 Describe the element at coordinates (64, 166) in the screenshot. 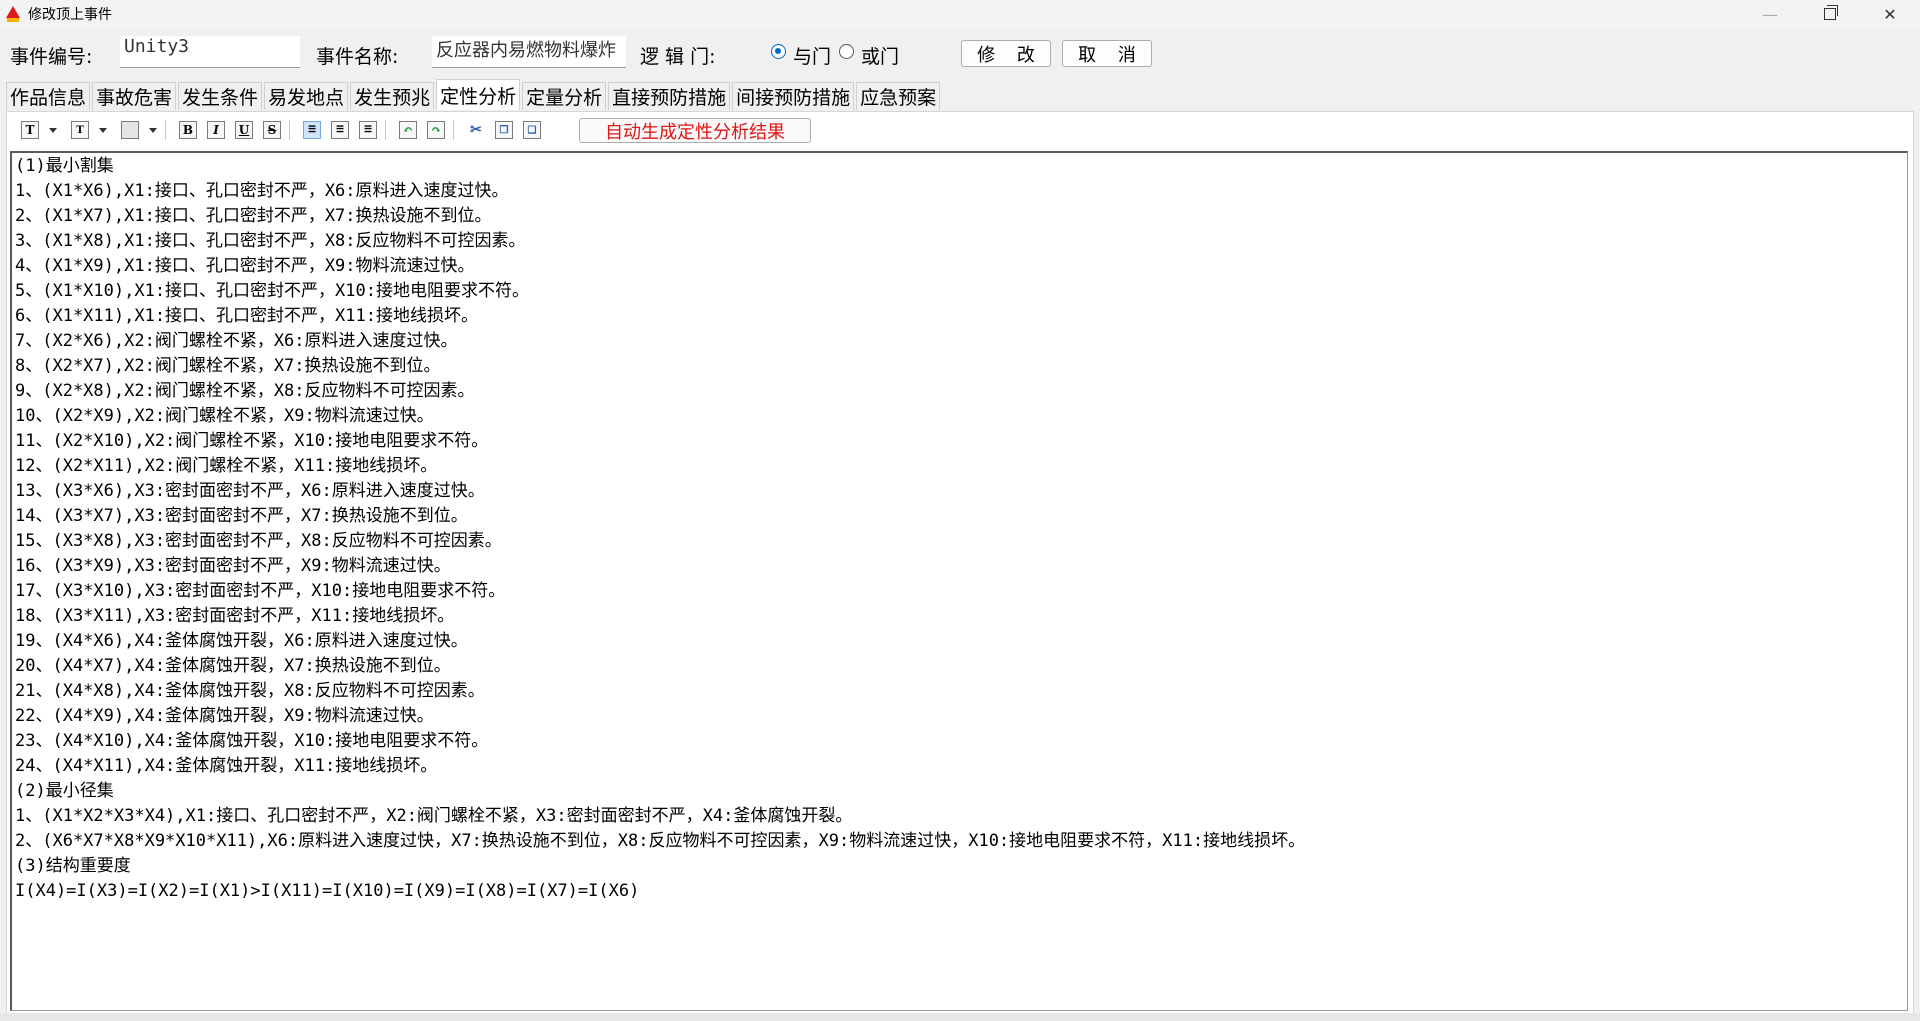

I see `editor-line: (1)最小割集` at that location.